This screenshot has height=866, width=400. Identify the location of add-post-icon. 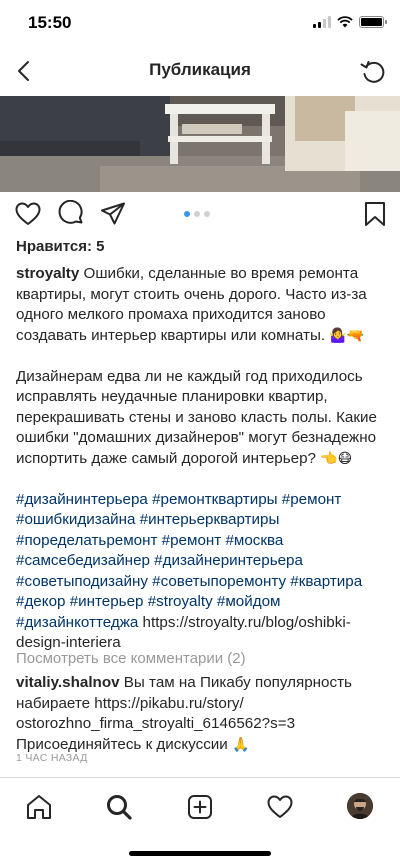
(200, 807).